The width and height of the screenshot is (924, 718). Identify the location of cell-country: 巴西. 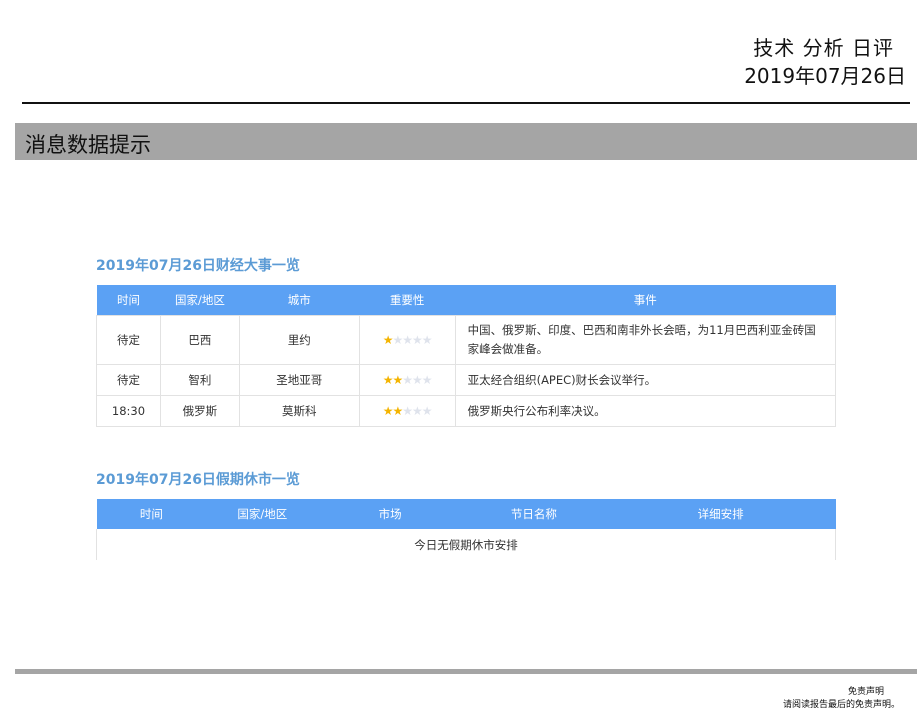
(199, 340).